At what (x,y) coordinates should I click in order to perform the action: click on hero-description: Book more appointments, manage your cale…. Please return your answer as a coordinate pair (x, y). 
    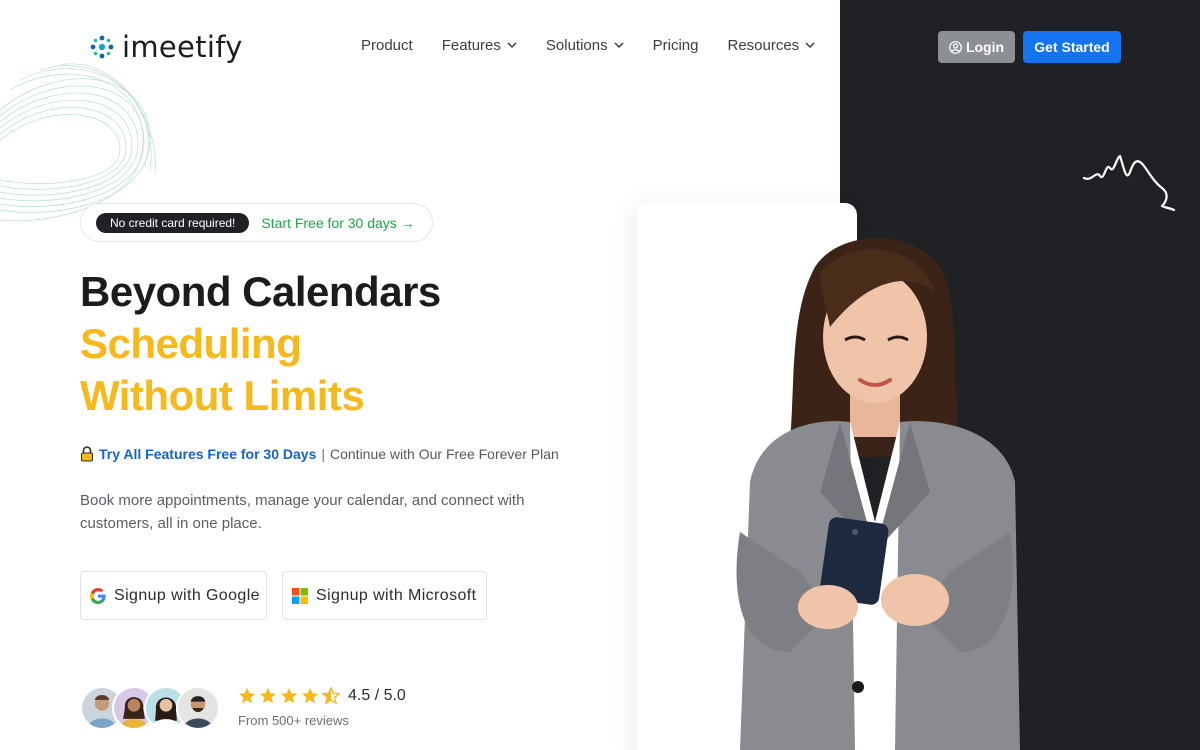
    Looking at the image, I should click on (302, 512).